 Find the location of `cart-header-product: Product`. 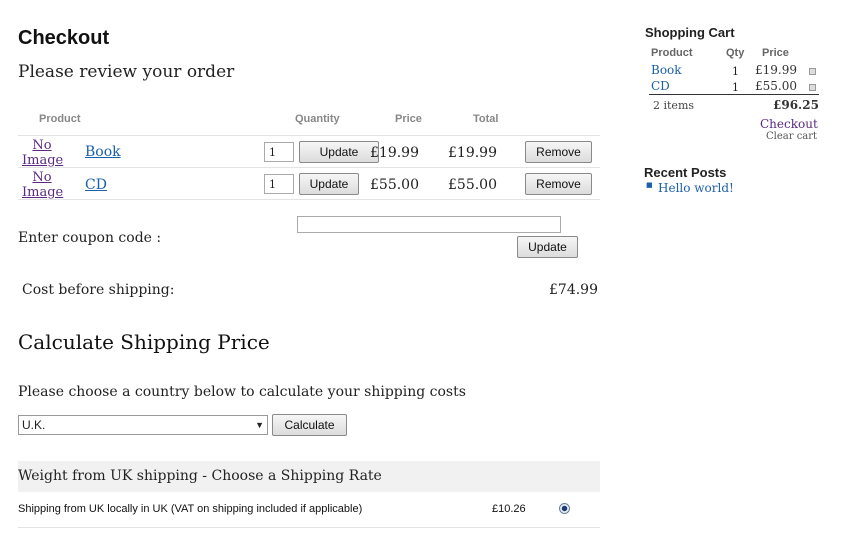

cart-header-product: Product is located at coordinates (672, 53).